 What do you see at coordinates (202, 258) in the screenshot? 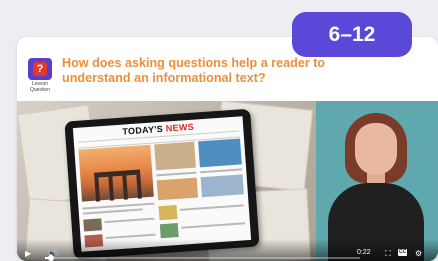
I see `video-progress-bar` at bounding box center [202, 258].